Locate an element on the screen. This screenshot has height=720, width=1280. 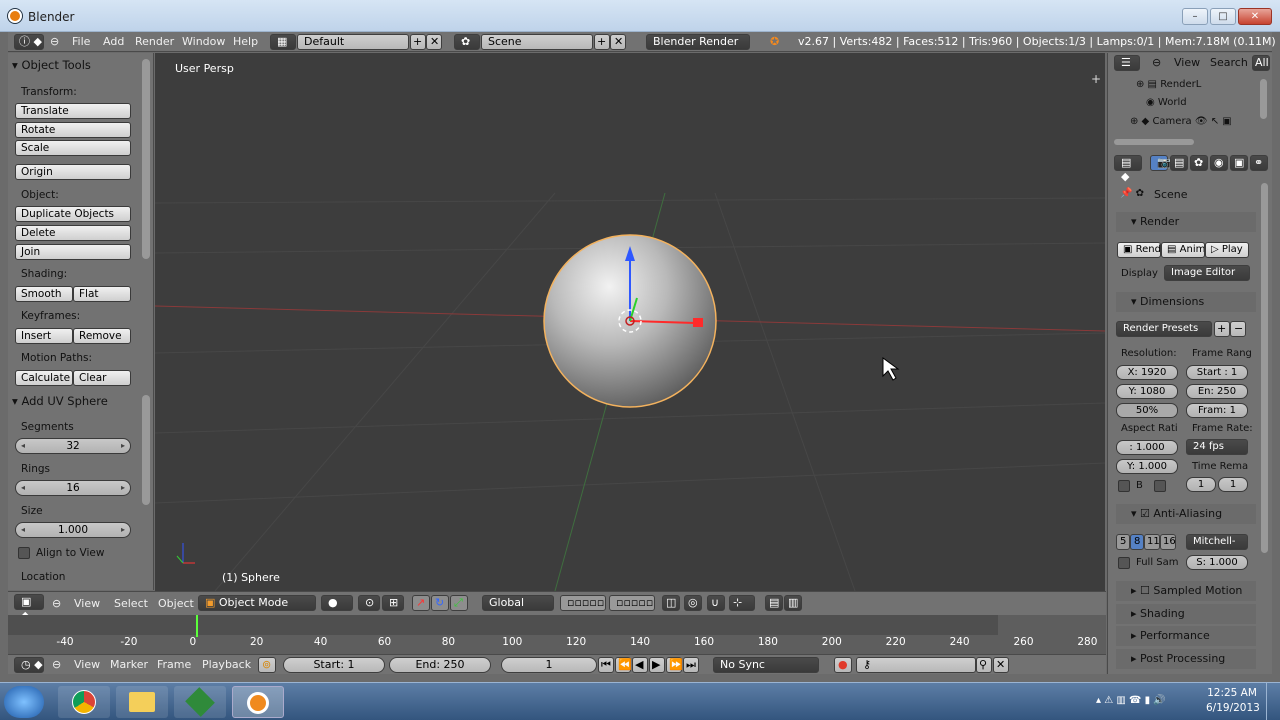
menu-toggle-icon-3d: ⊖ is located at coordinates (56, 603).